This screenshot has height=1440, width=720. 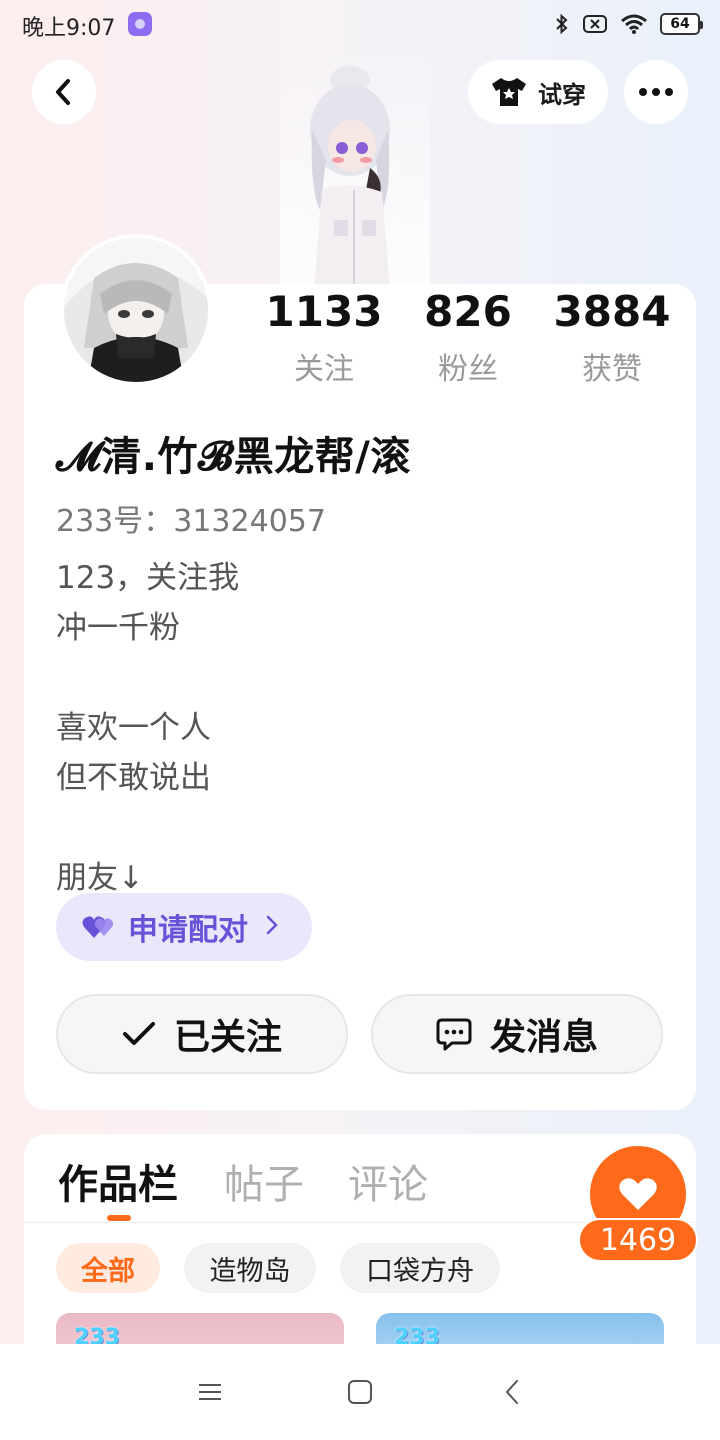 What do you see at coordinates (638, 1194) in the screenshot?
I see `heart-icon` at bounding box center [638, 1194].